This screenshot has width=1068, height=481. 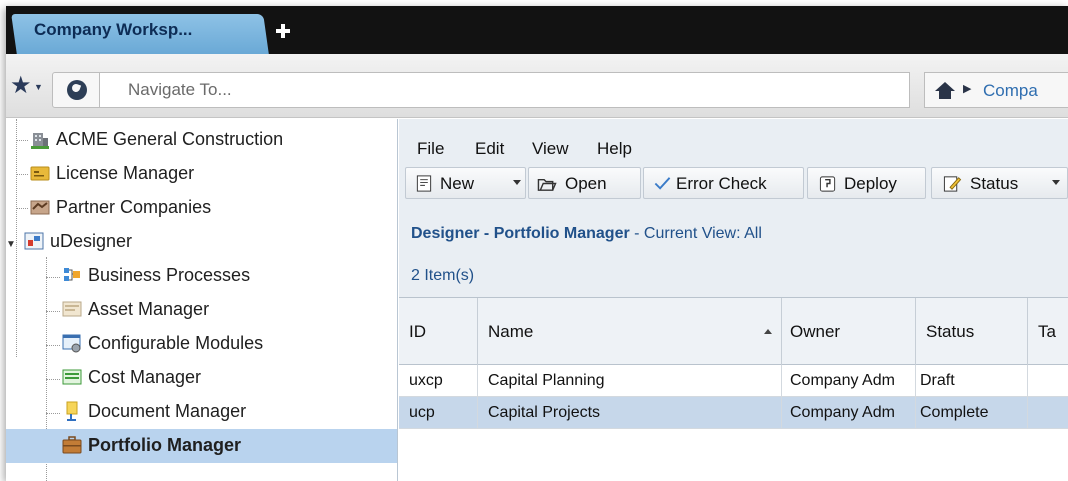 What do you see at coordinates (945, 91) in the screenshot?
I see `home-icon` at bounding box center [945, 91].